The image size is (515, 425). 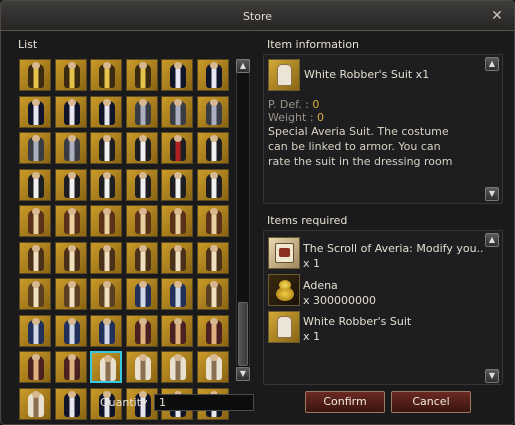 I want to click on close-icon: ✕, so click(x=497, y=16).